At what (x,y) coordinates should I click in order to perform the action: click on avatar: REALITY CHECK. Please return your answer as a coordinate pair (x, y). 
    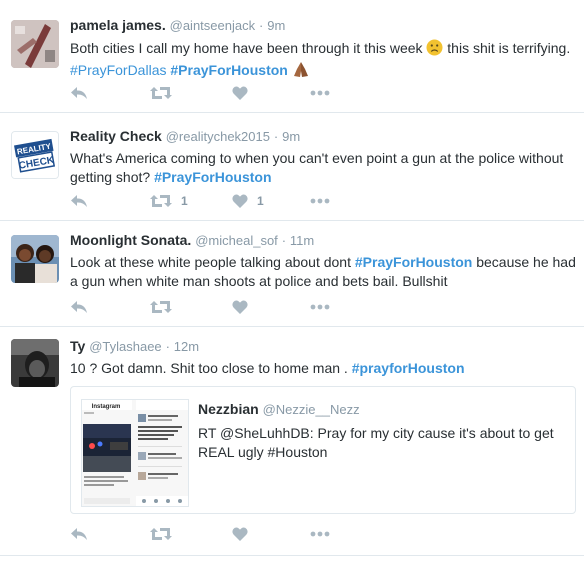
    Looking at the image, I should click on (35, 155).